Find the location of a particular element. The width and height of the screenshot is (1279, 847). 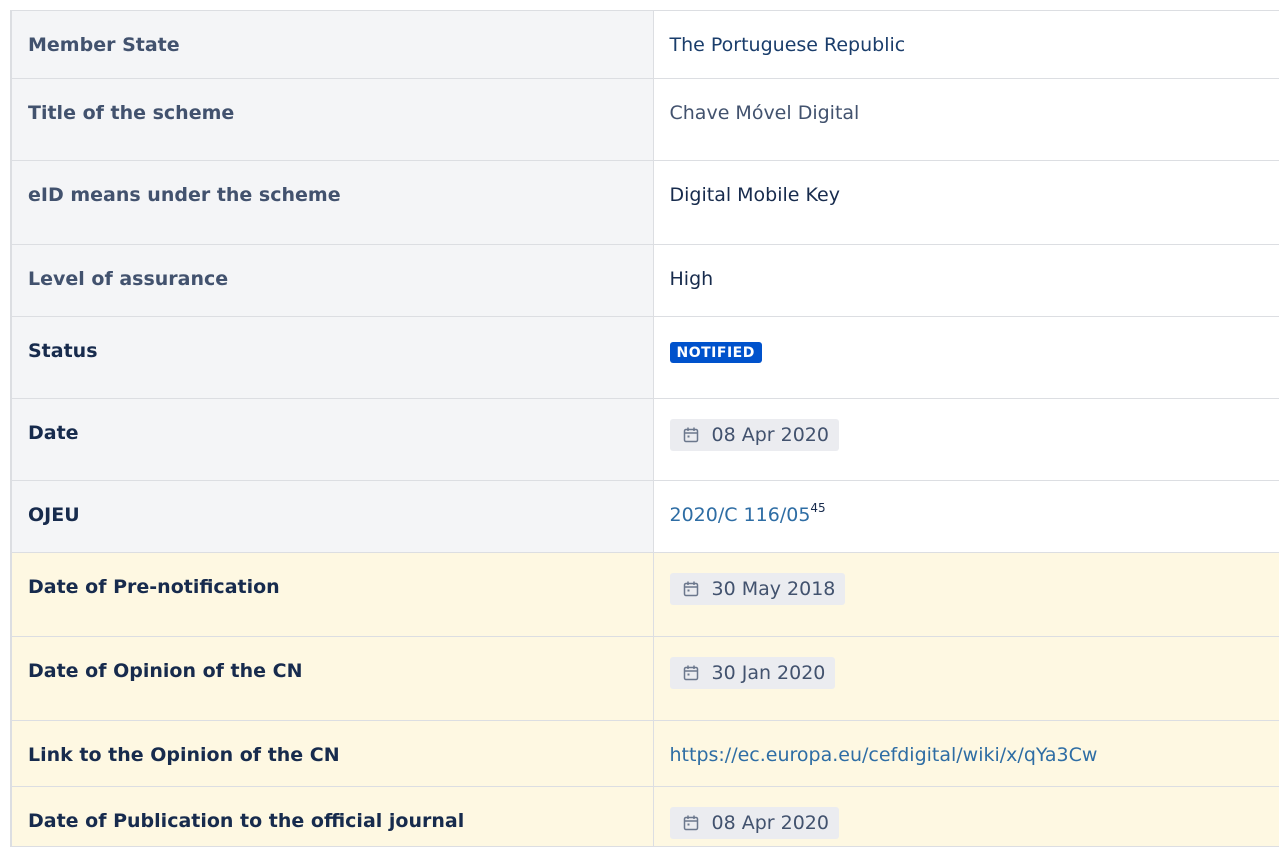

row-key-status: Status is located at coordinates (332, 357).